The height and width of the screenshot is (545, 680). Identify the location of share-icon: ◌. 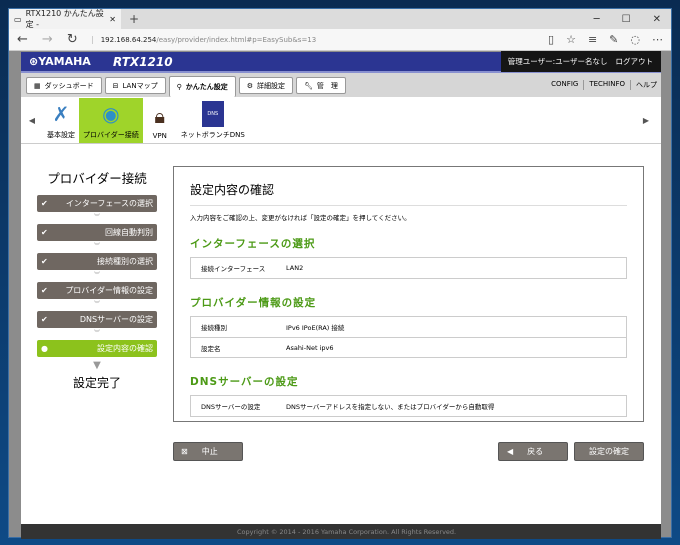
(635, 39).